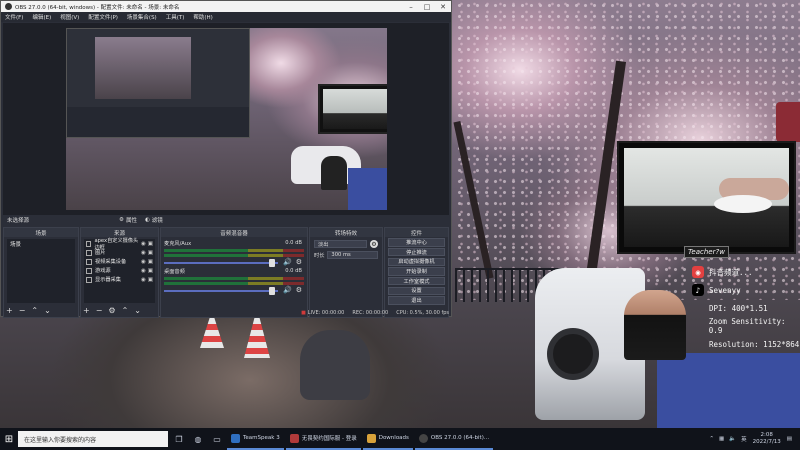 Image resolution: width=800 pixels, height=450 pixels. I want to click on taskbar-app-label: TeamSpeak 3, so click(261, 438).